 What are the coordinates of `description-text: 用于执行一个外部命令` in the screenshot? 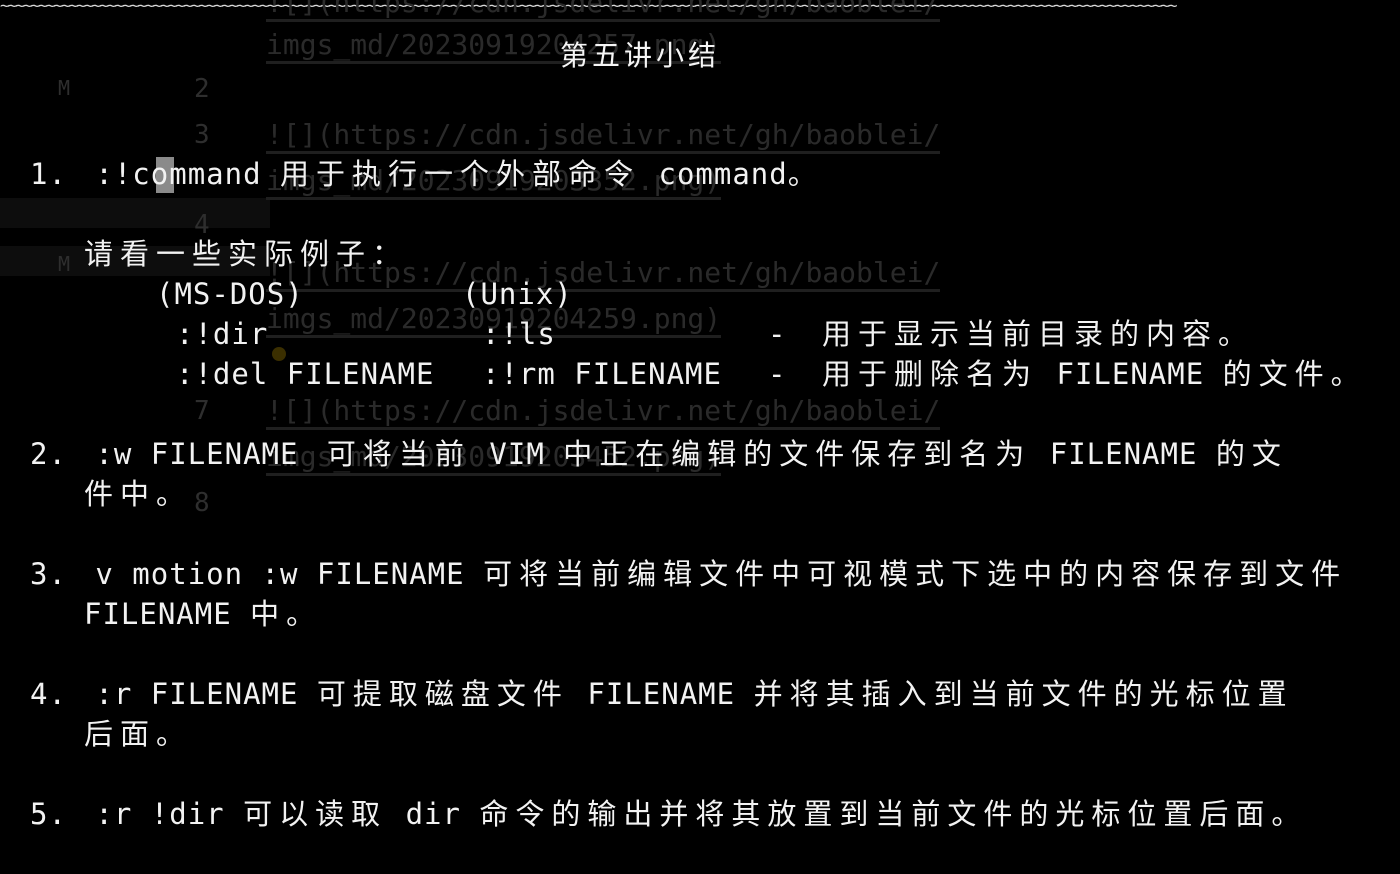 It's located at (460, 174).